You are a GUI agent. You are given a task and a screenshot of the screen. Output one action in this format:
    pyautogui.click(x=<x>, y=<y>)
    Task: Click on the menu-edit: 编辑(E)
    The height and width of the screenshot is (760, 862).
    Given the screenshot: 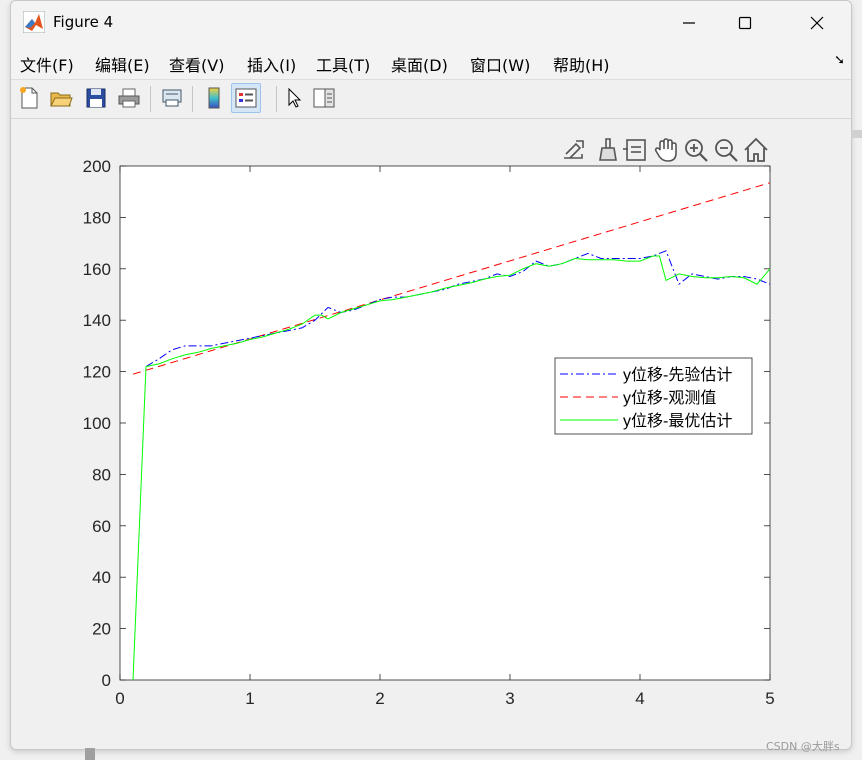 What is the action you would take?
    pyautogui.click(x=122, y=64)
    